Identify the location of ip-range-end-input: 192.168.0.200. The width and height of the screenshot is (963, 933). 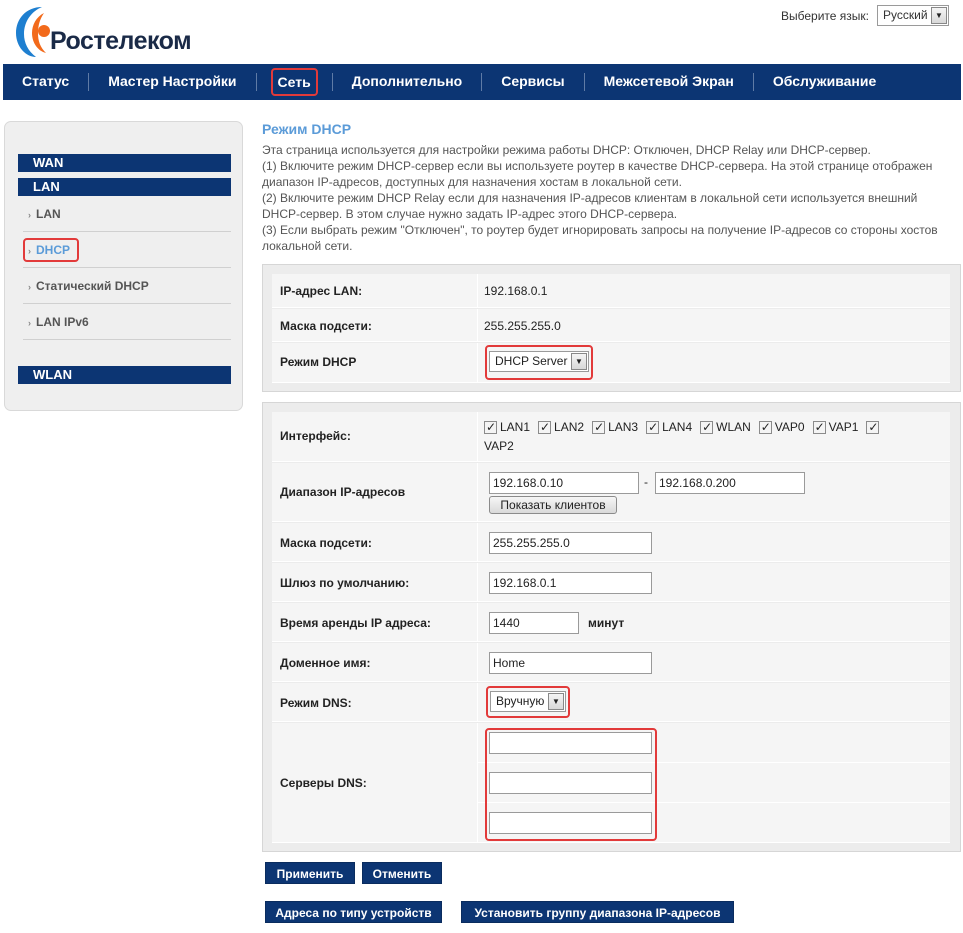
(730, 483).